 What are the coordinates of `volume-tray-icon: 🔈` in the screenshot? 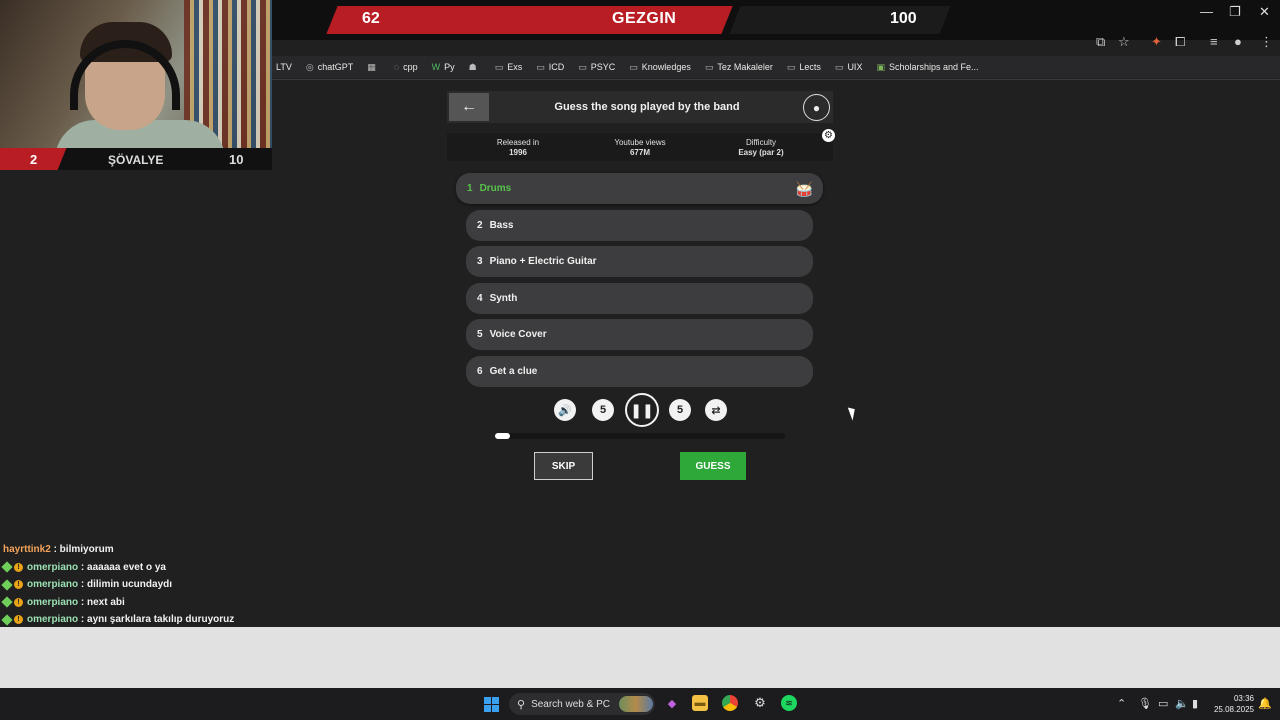 It's located at (1182, 703).